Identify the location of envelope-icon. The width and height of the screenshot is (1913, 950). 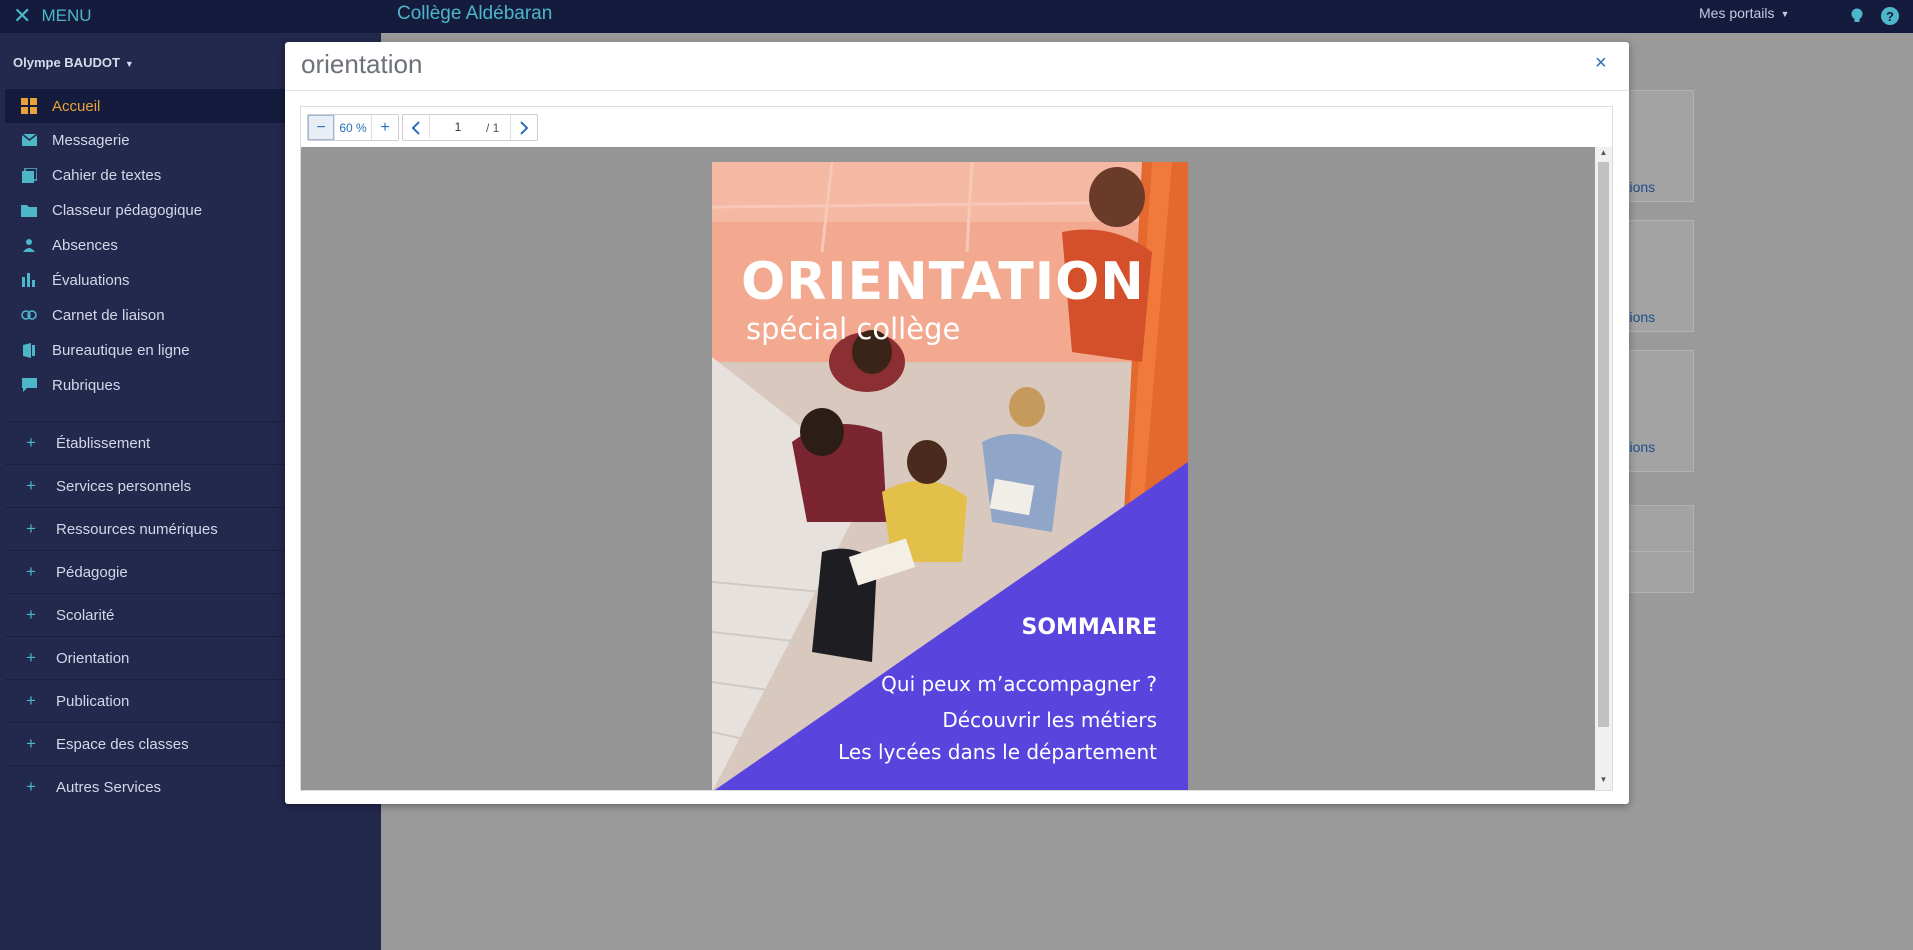
(29, 140).